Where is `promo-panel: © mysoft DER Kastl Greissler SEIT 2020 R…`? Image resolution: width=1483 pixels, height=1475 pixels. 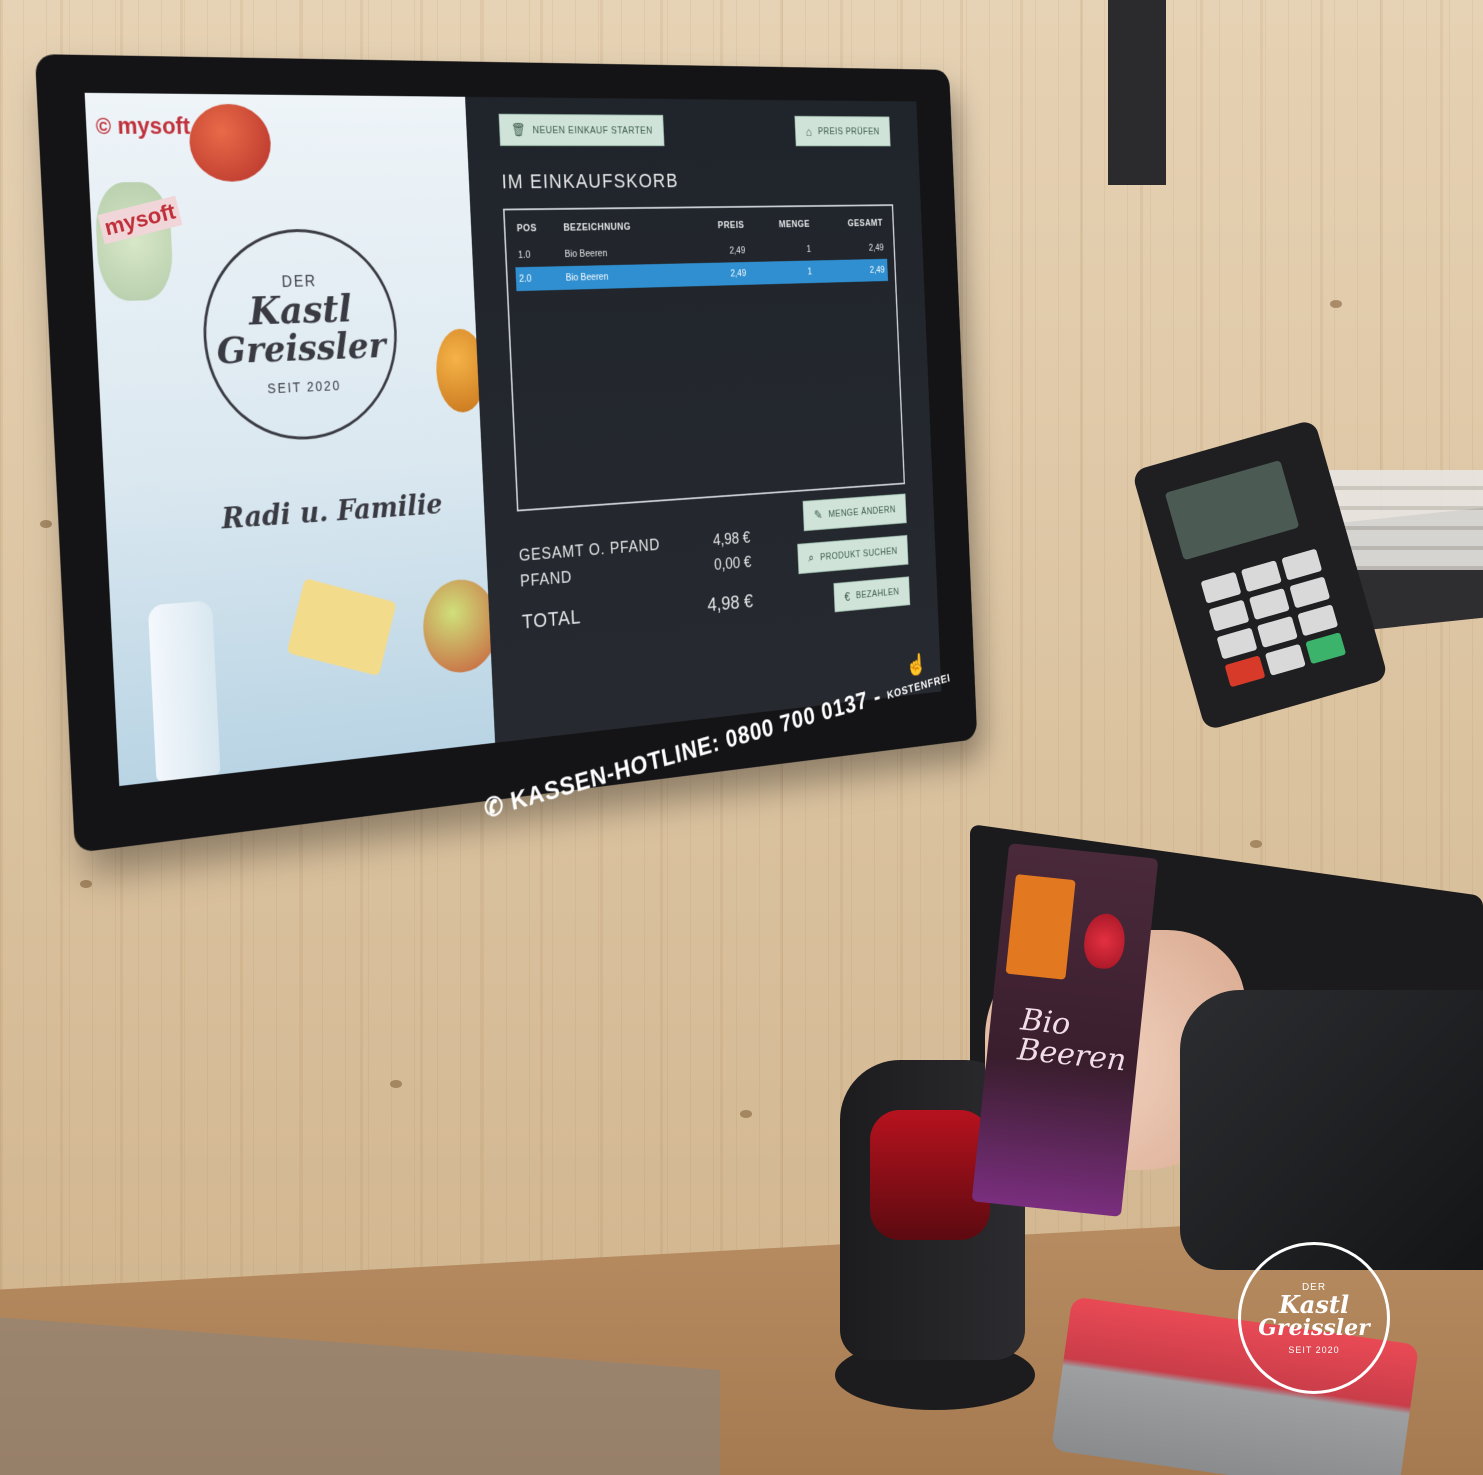 promo-panel: © mysoft DER Kastl Greissler SEIT 2020 R… is located at coordinates (292, 439).